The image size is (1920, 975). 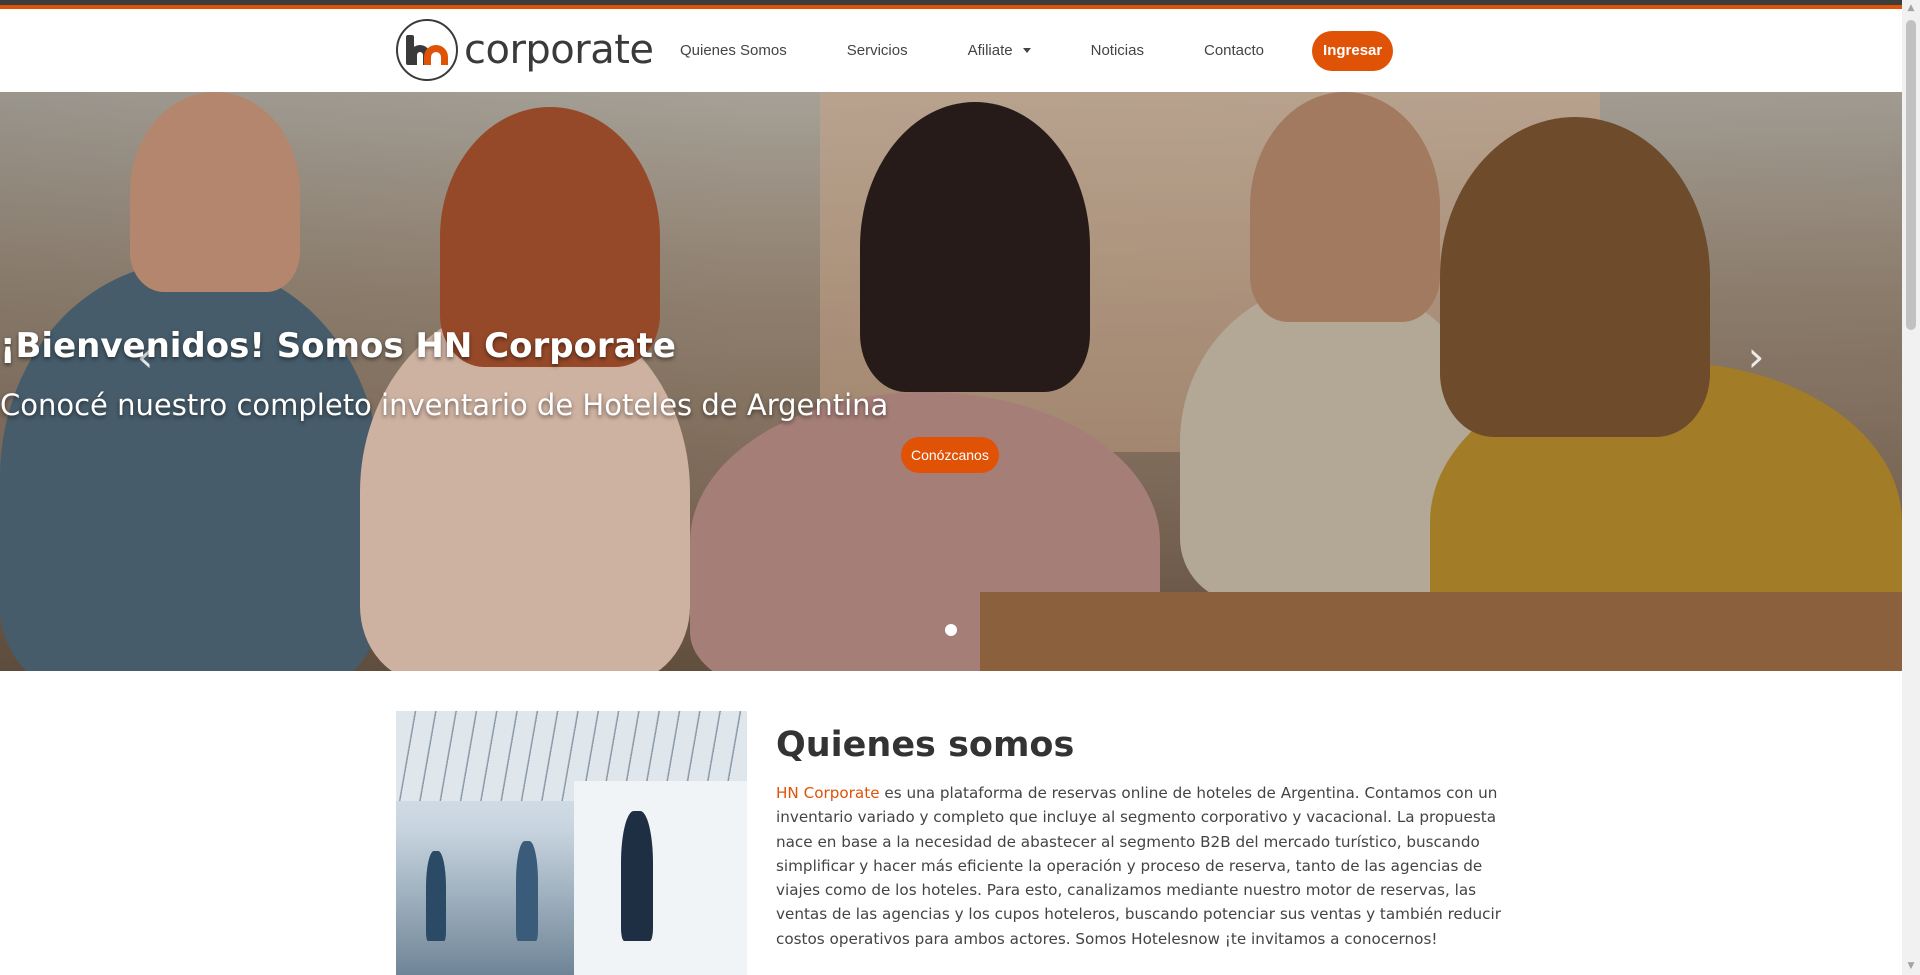 What do you see at coordinates (571, 843) in the screenshot?
I see `about-image-airport` at bounding box center [571, 843].